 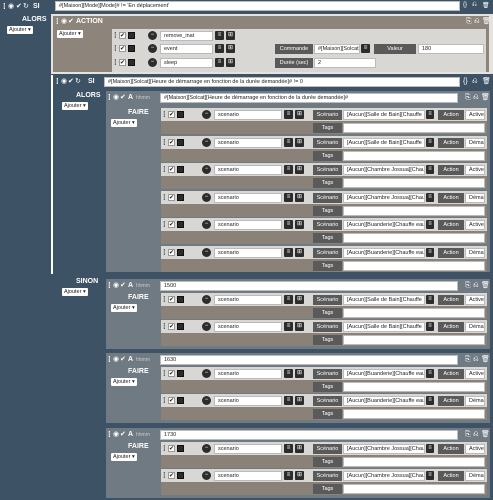 What do you see at coordinates (474, 5) in the screenshot?
I see `undo-icon: ⎌` at bounding box center [474, 5].